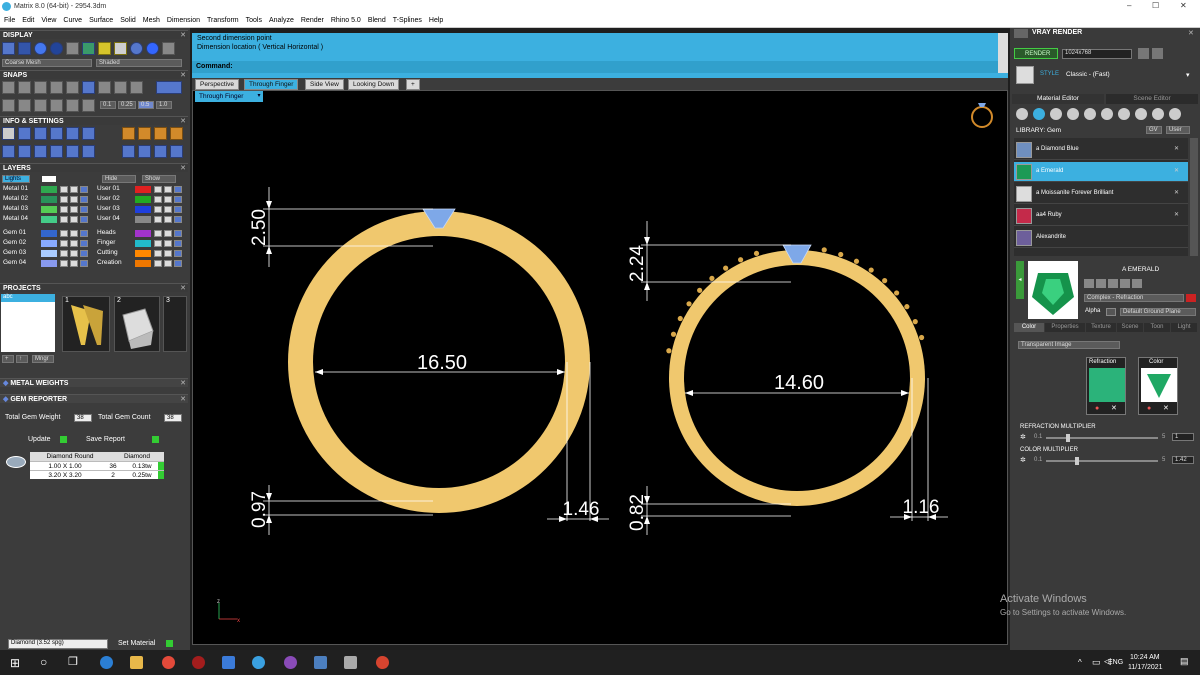  I want to click on menu-edit: Edit, so click(27, 19).